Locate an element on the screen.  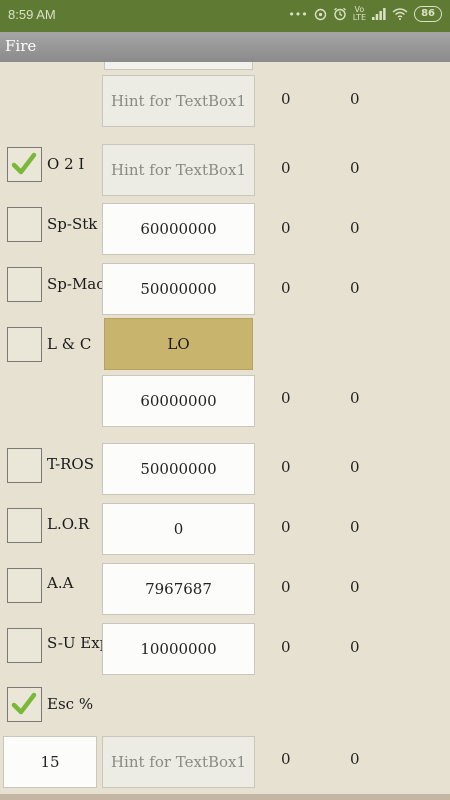
signal-icon is located at coordinates (379, 14).